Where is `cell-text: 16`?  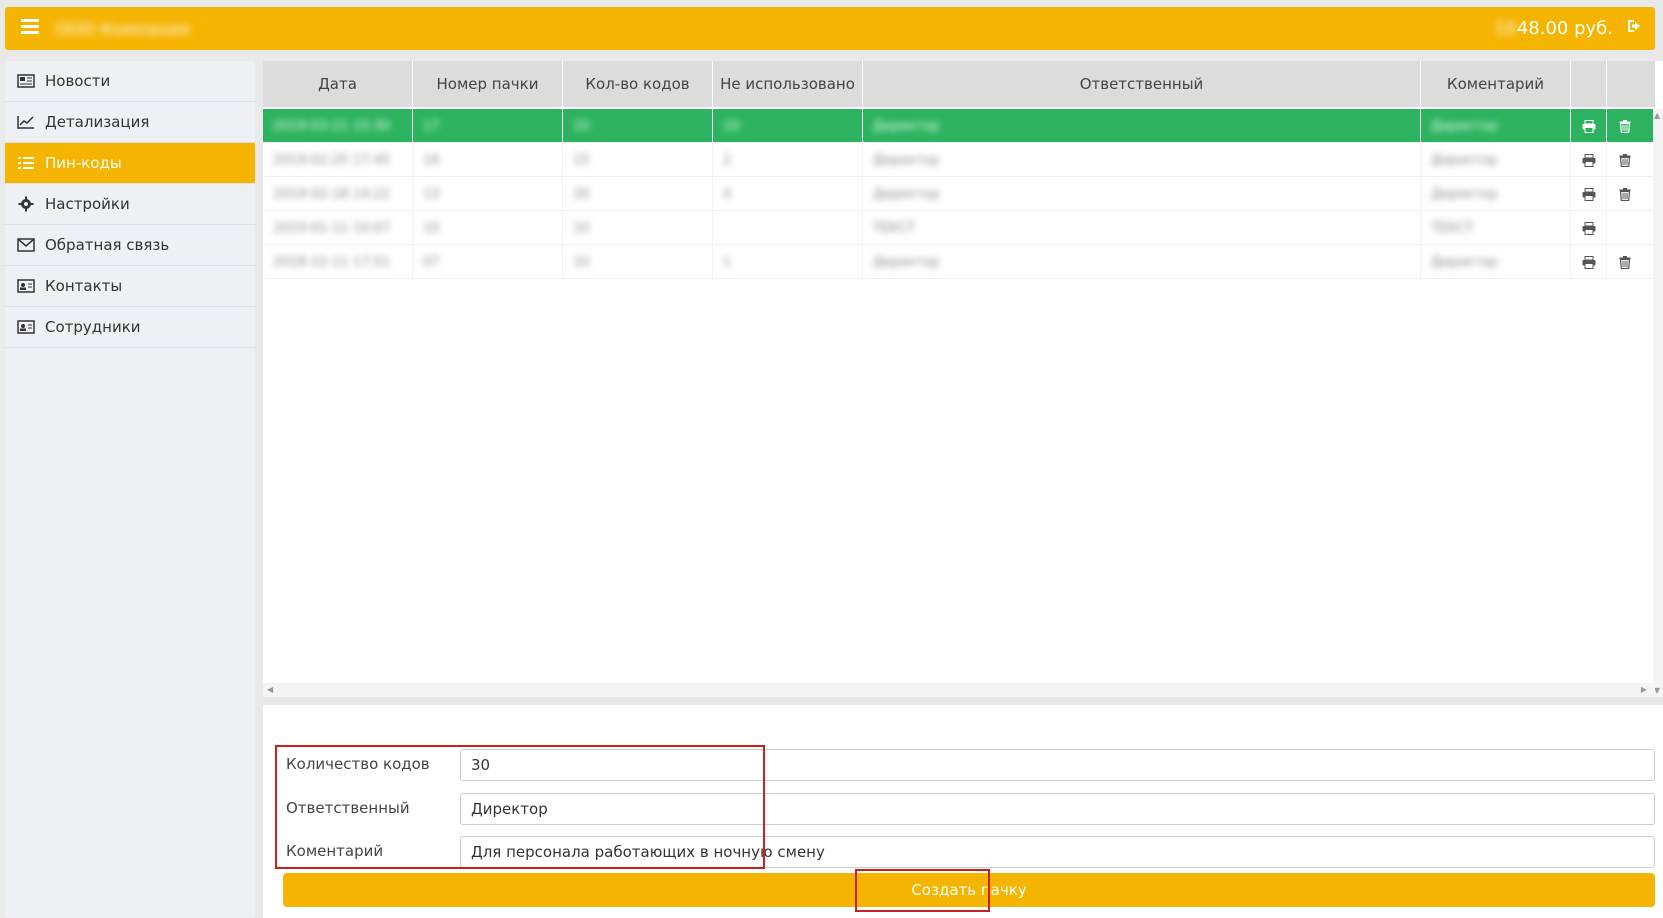 cell-text: 16 is located at coordinates (431, 160).